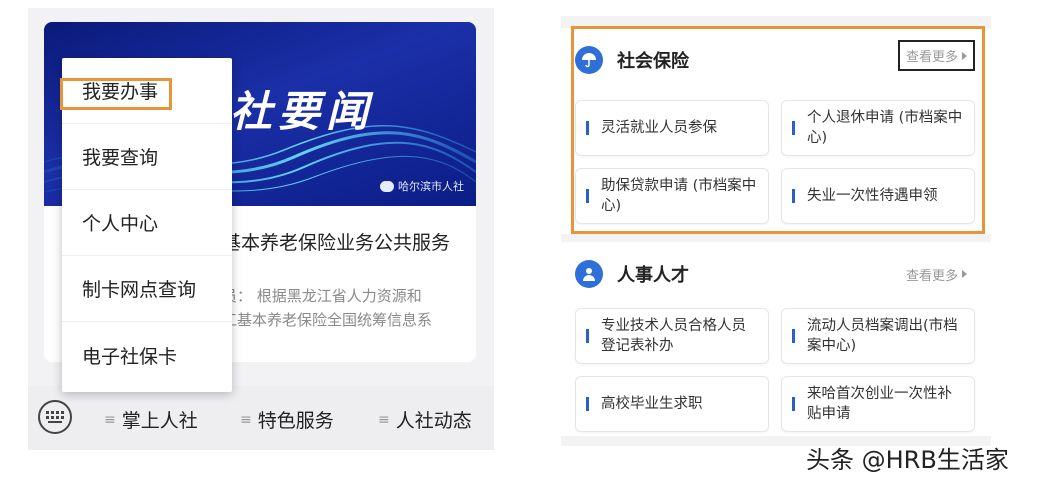  I want to click on article-snippet-line: 工基本养老保险全国统筹信息系, so click(327, 320).